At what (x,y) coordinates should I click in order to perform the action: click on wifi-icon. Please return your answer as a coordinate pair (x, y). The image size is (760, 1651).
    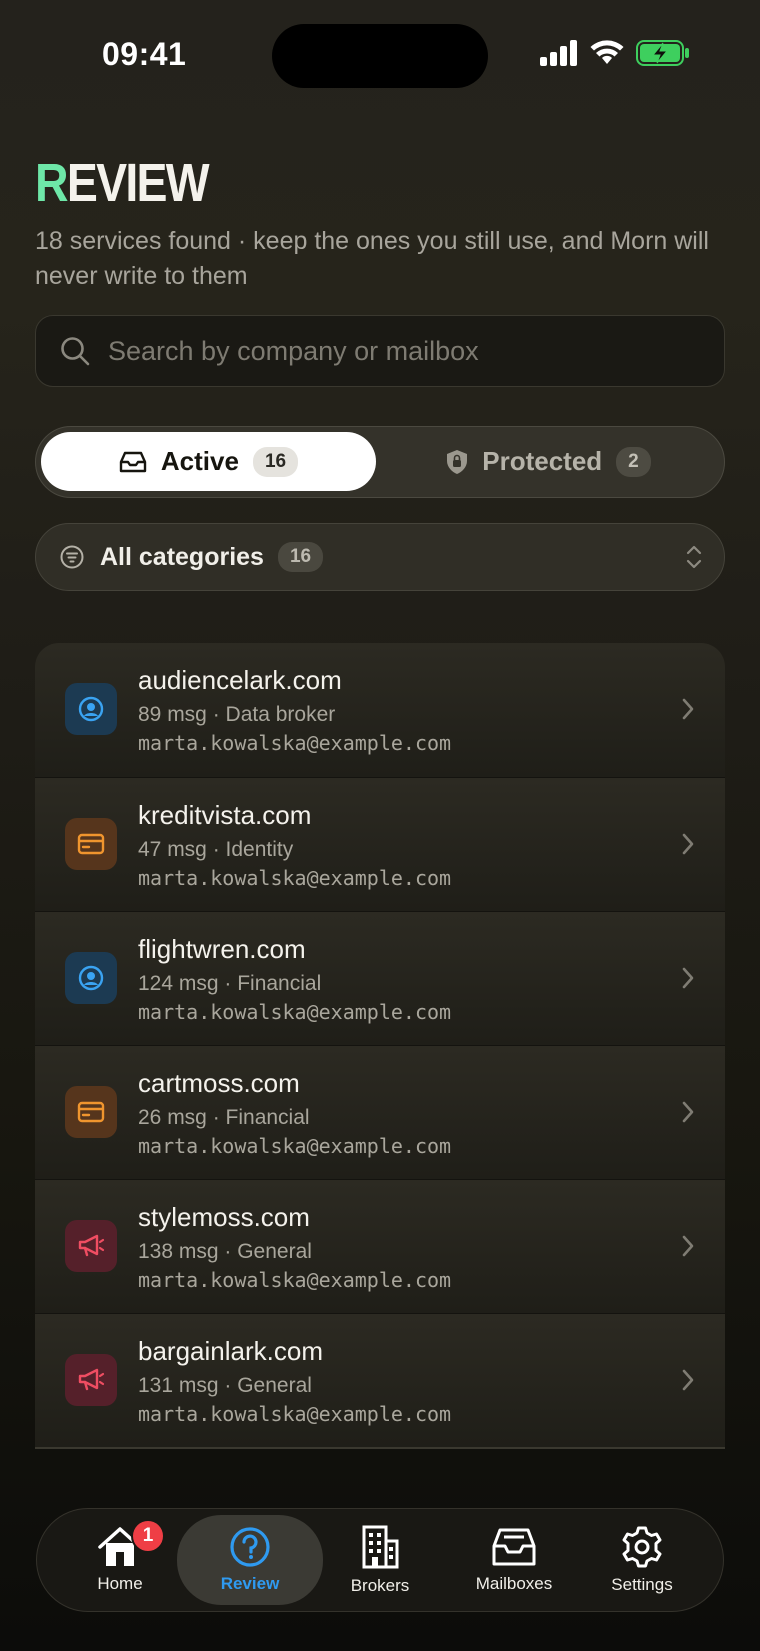
    Looking at the image, I should click on (607, 52).